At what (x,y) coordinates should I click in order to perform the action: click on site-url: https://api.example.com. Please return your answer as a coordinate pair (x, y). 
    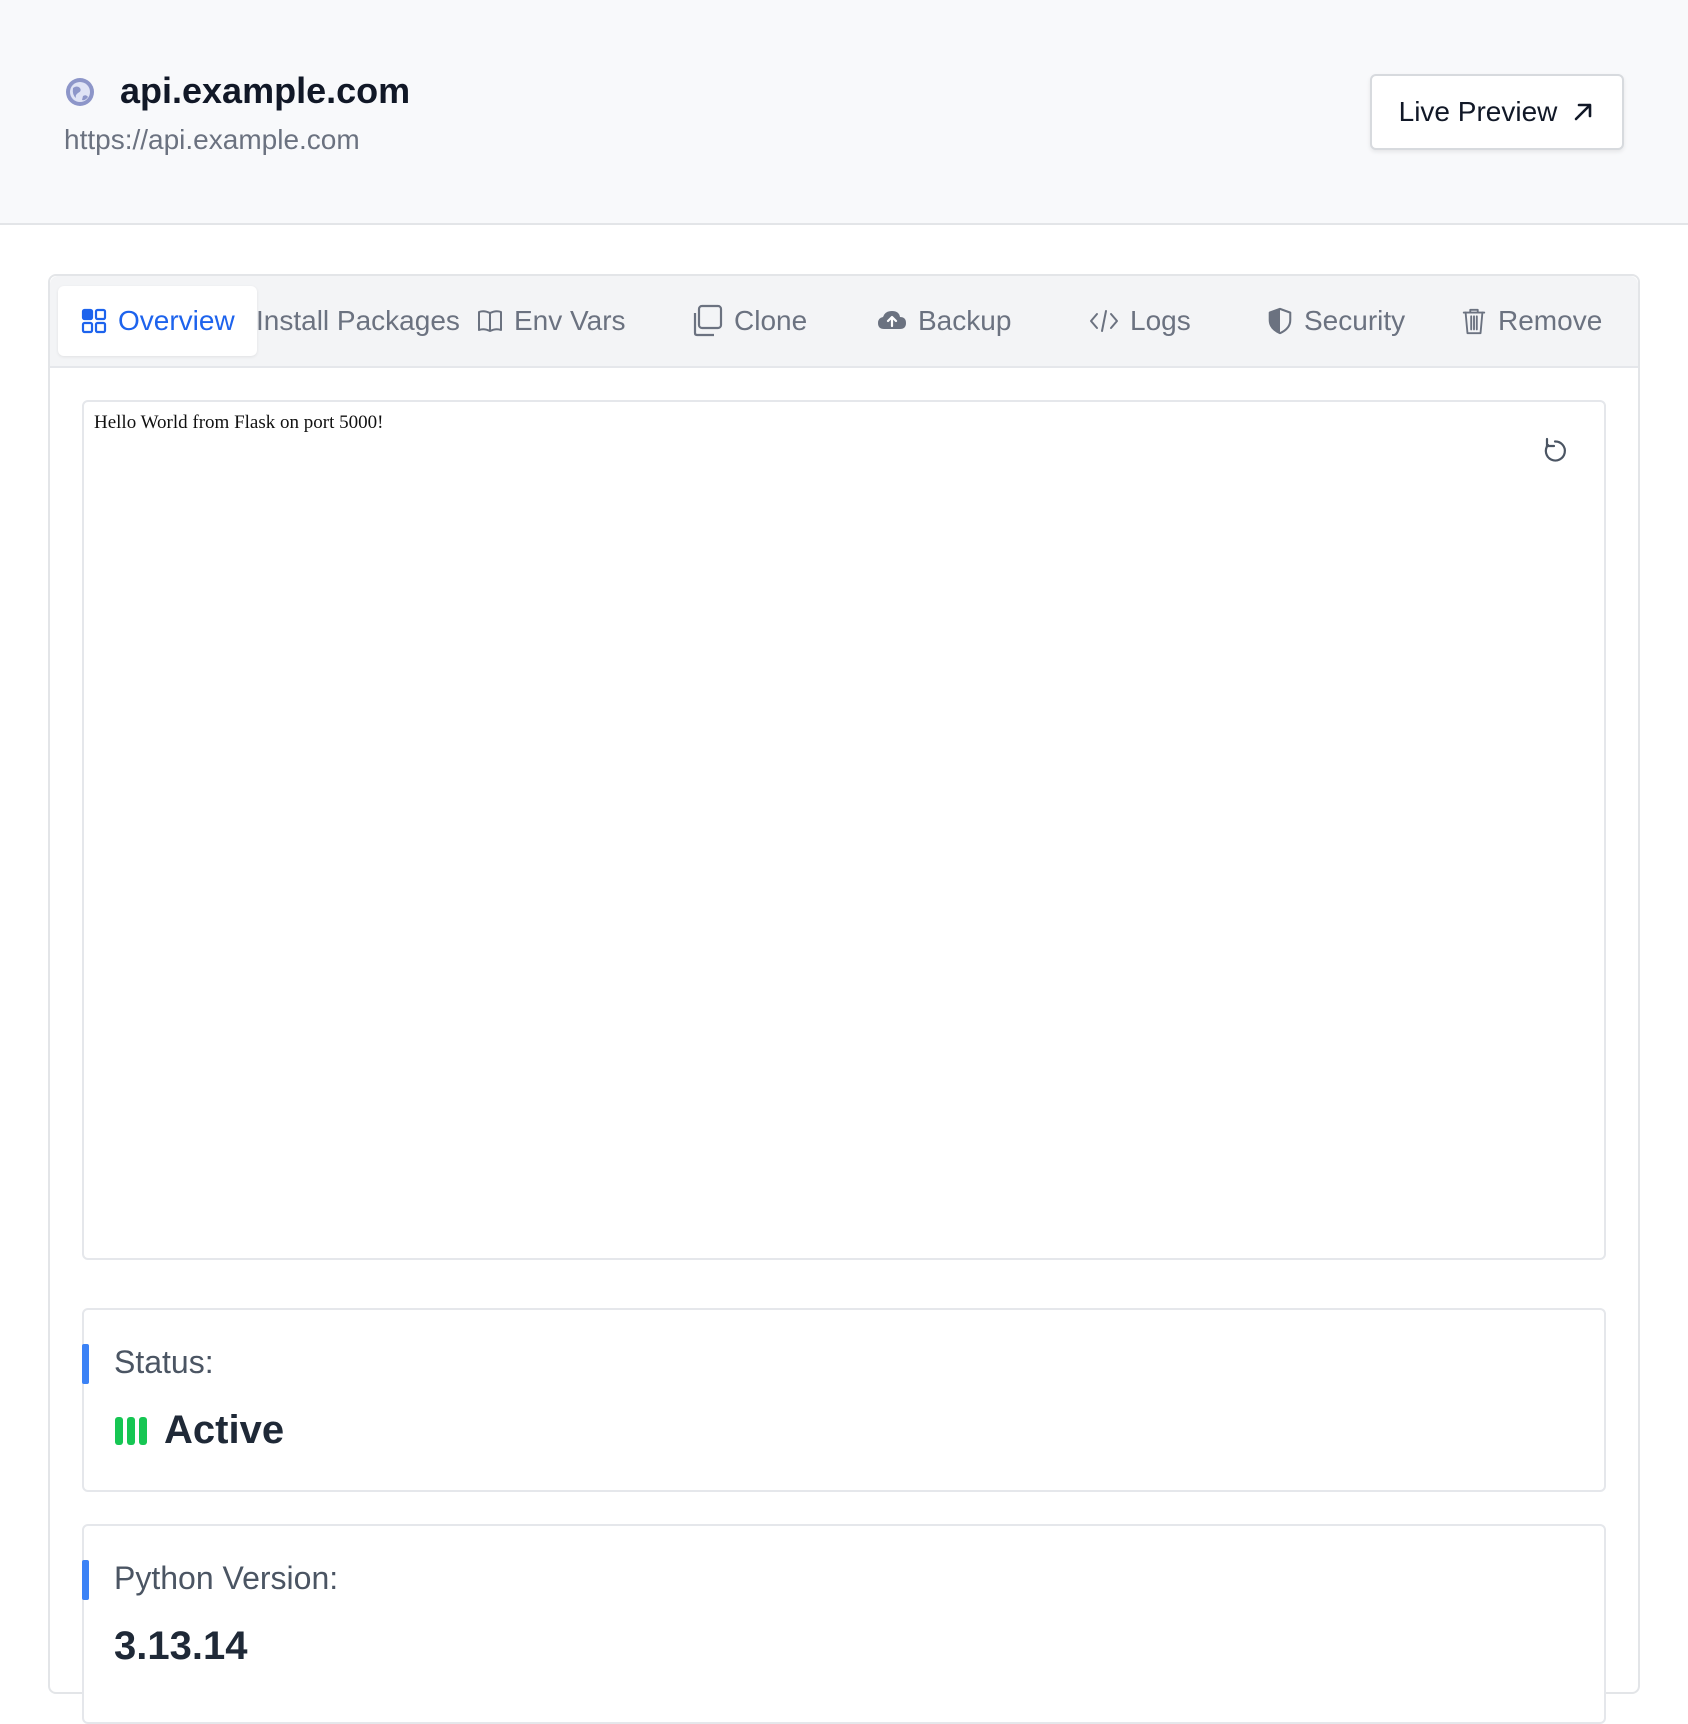
    Looking at the image, I should click on (212, 139).